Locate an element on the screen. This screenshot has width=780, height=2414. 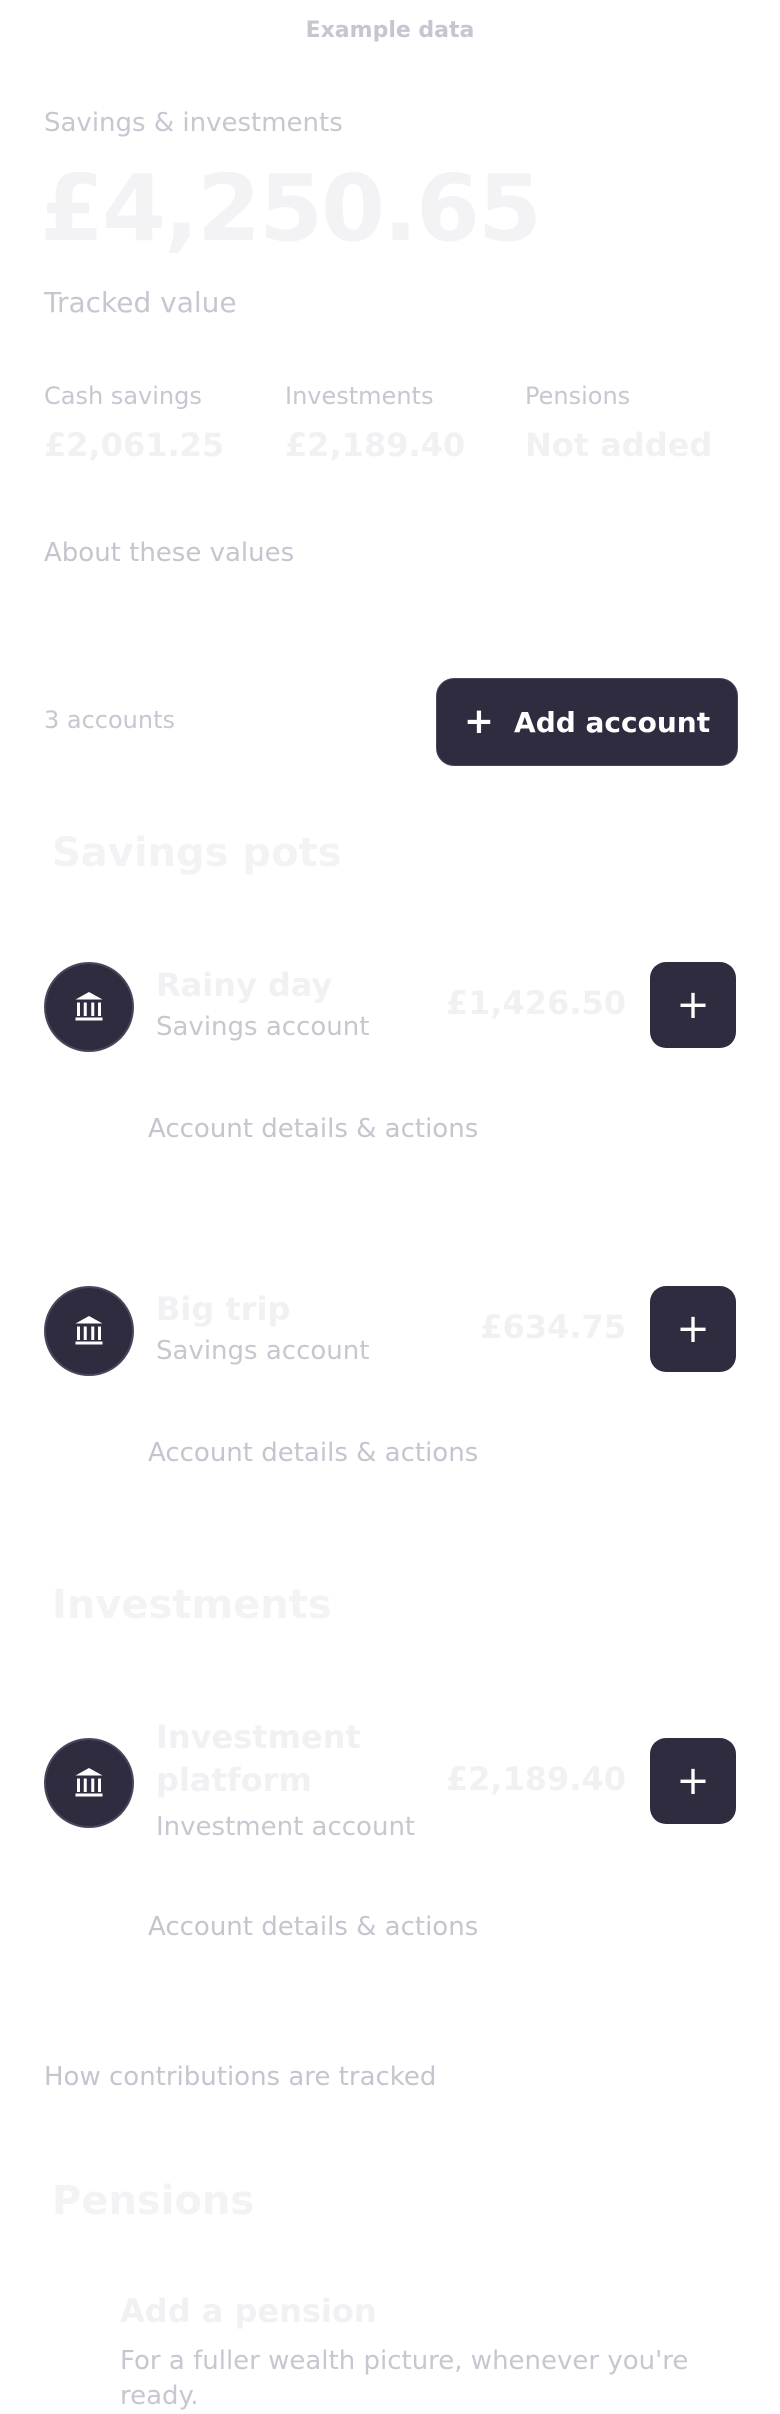
account-name: Big trip is located at coordinates (223, 1309).